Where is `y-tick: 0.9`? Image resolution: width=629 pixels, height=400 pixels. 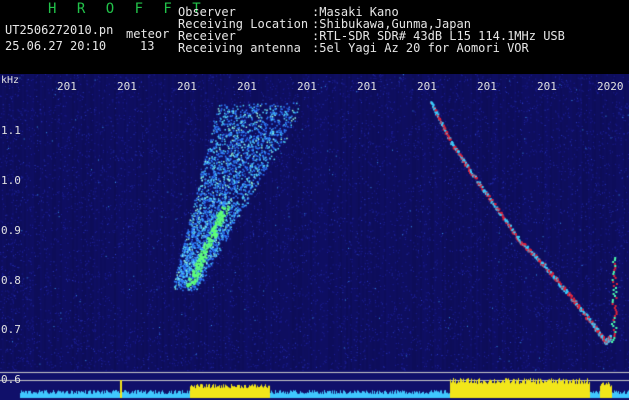
y-tick: 0.9 is located at coordinates (11, 230).